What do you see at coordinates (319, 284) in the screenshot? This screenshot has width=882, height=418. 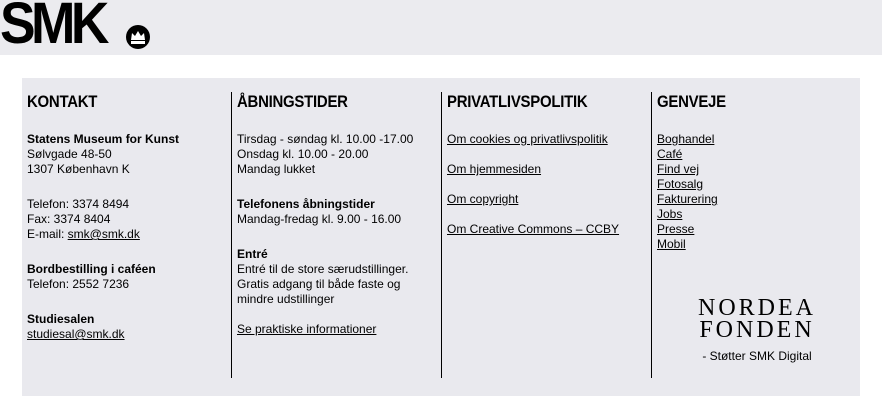 I see `entry-line-2: Gratis adgang til både faste og` at bounding box center [319, 284].